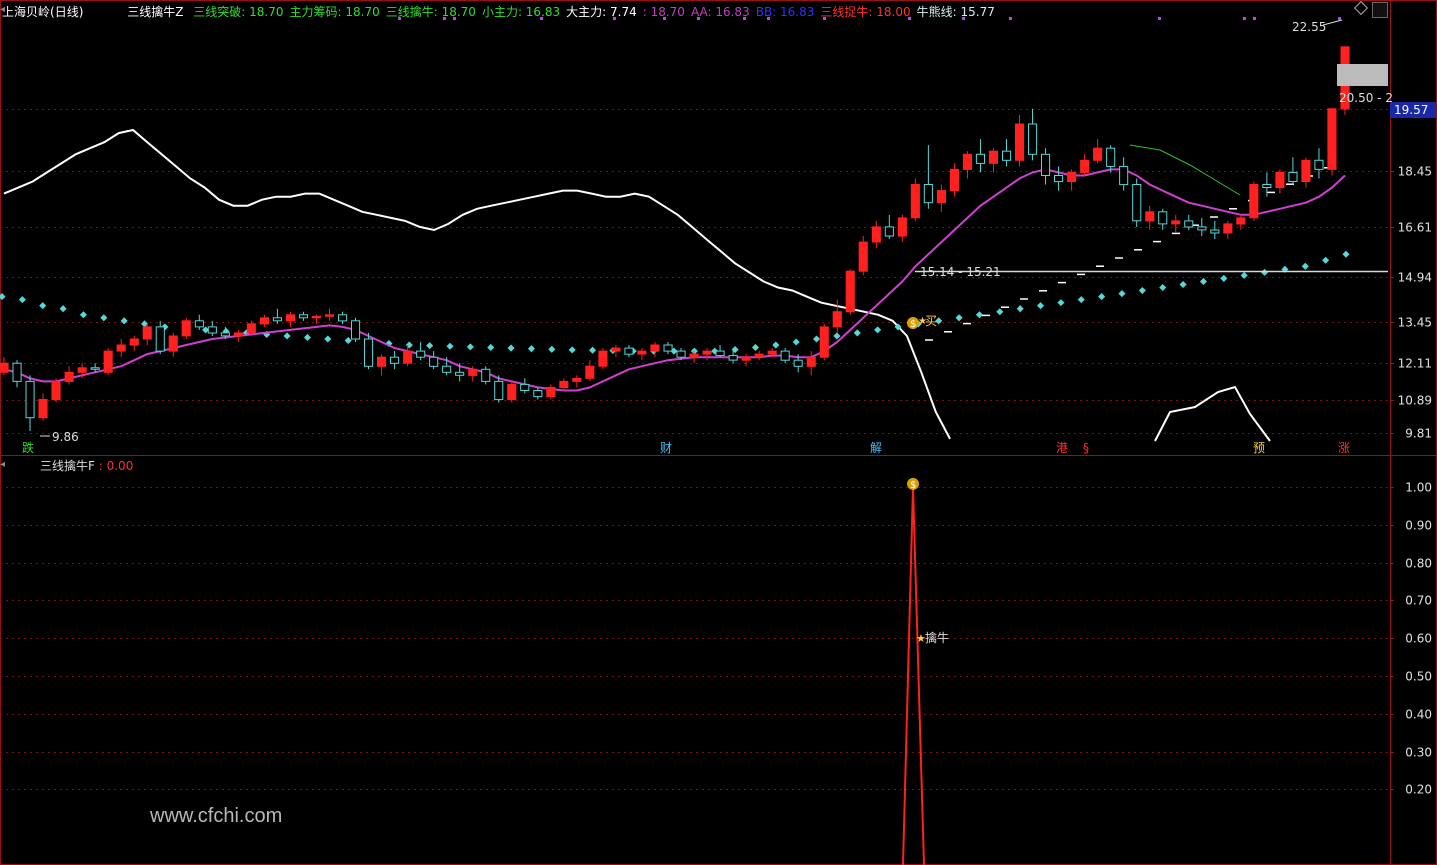  I want to click on y-tick-label: 16.61, so click(1415, 228).